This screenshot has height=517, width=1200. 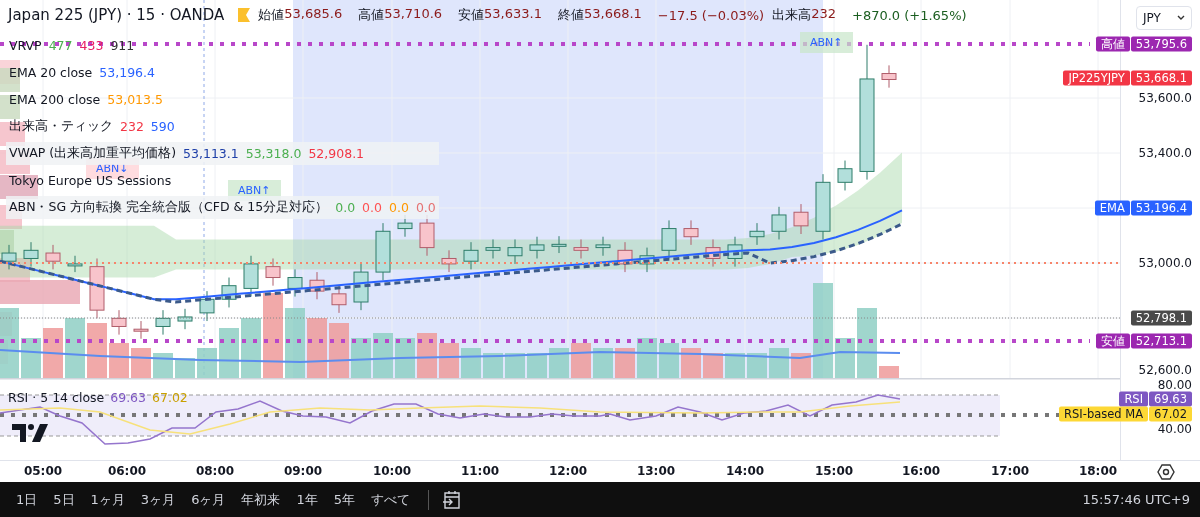 What do you see at coordinates (132, 126) in the screenshot?
I see `indicator-value: 232` at bounding box center [132, 126].